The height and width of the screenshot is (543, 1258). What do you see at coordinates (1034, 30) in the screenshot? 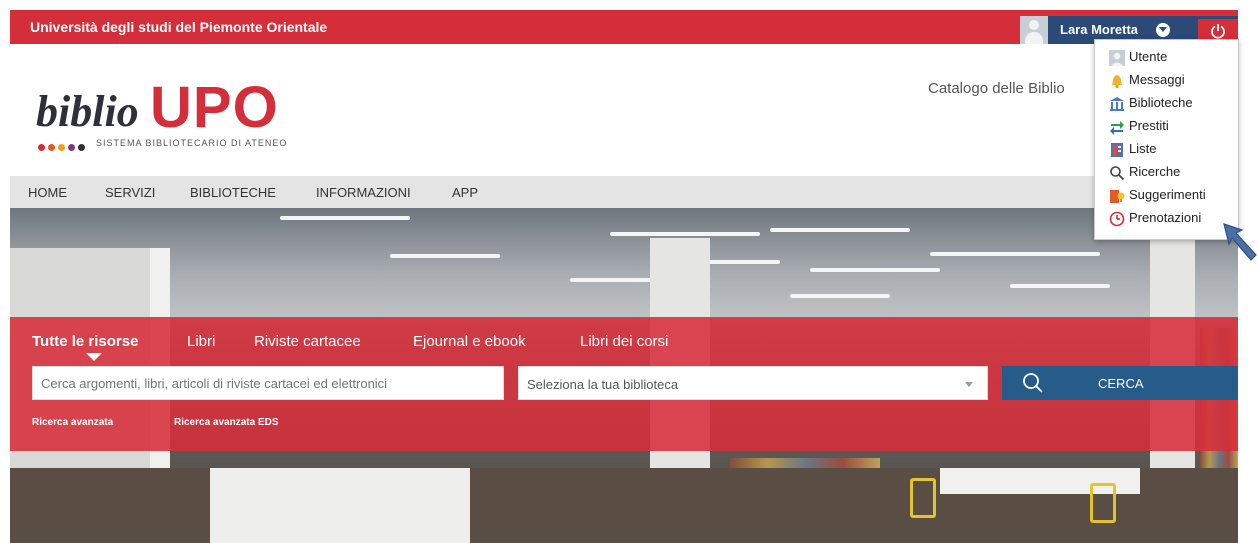
I see `avatar` at bounding box center [1034, 30].